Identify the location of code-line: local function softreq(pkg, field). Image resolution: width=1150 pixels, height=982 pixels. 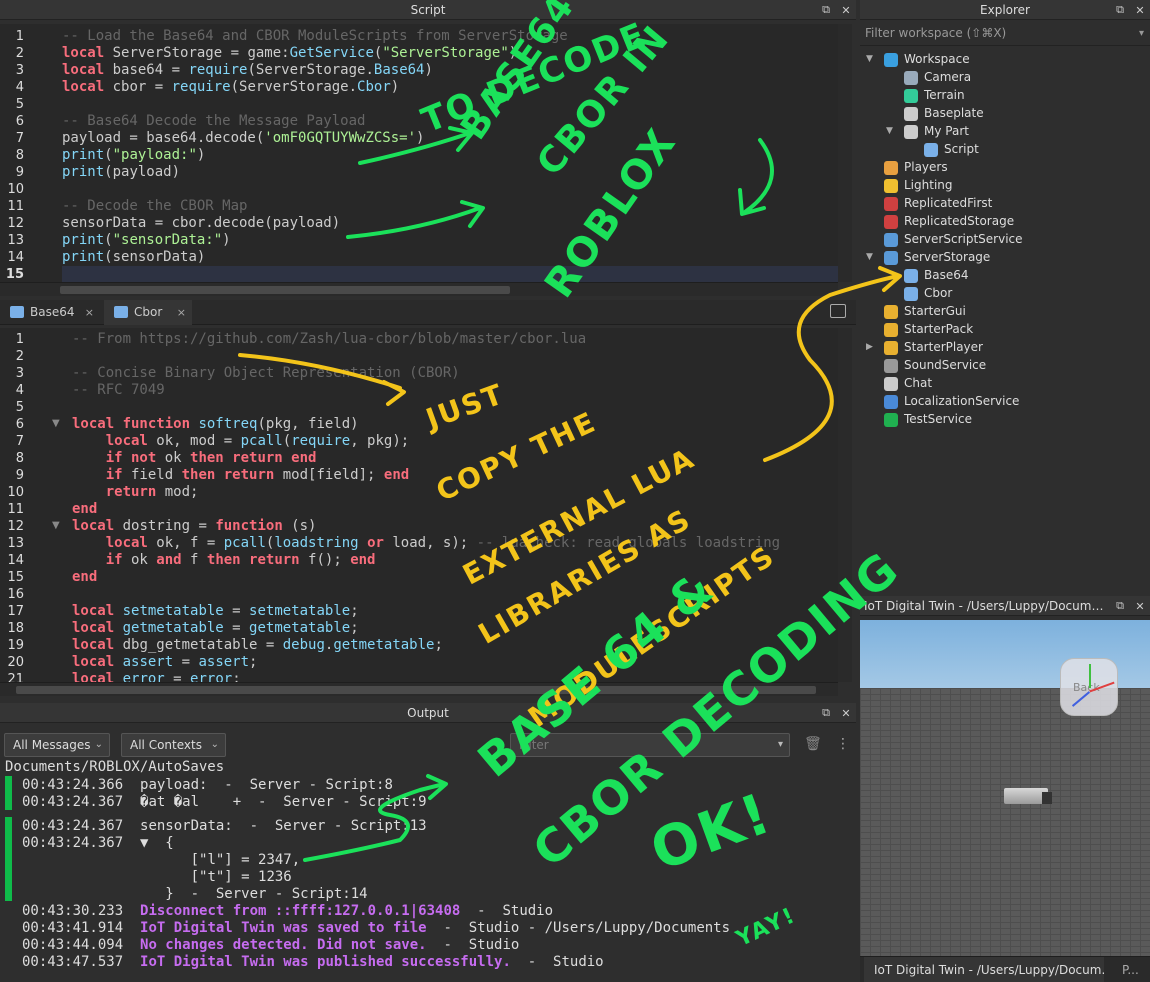
(455, 424).